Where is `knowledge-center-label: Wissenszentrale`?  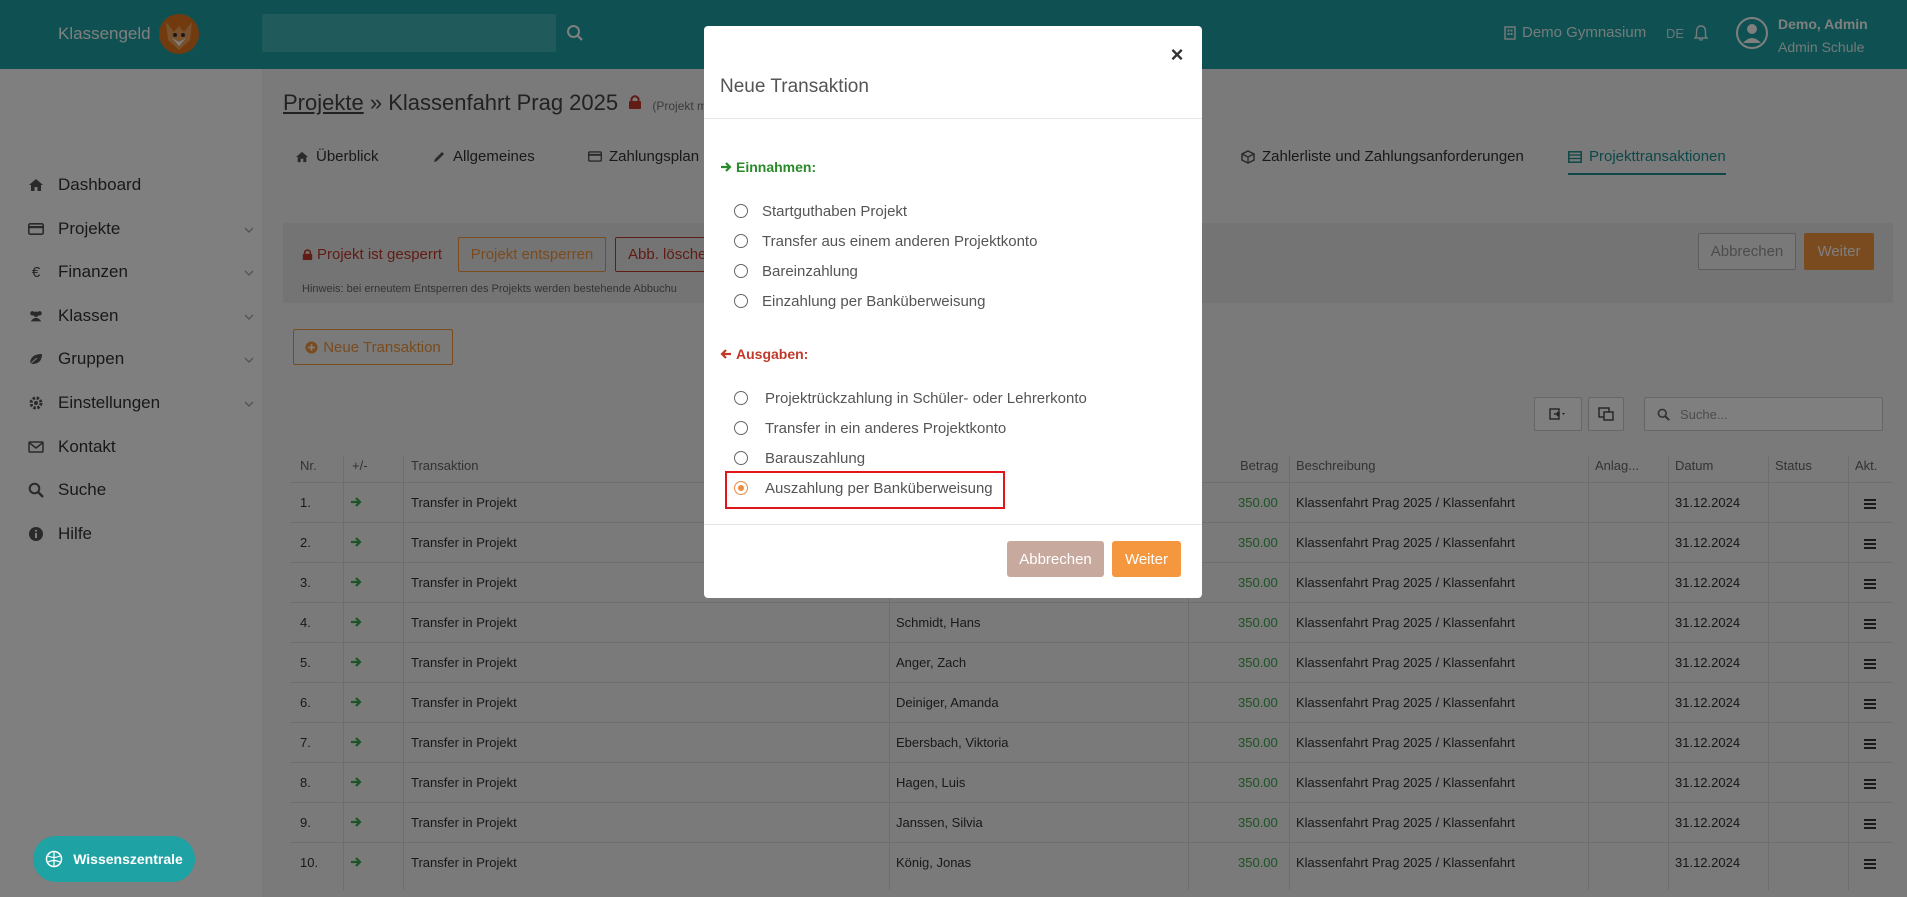 knowledge-center-label: Wissenszentrale is located at coordinates (128, 859).